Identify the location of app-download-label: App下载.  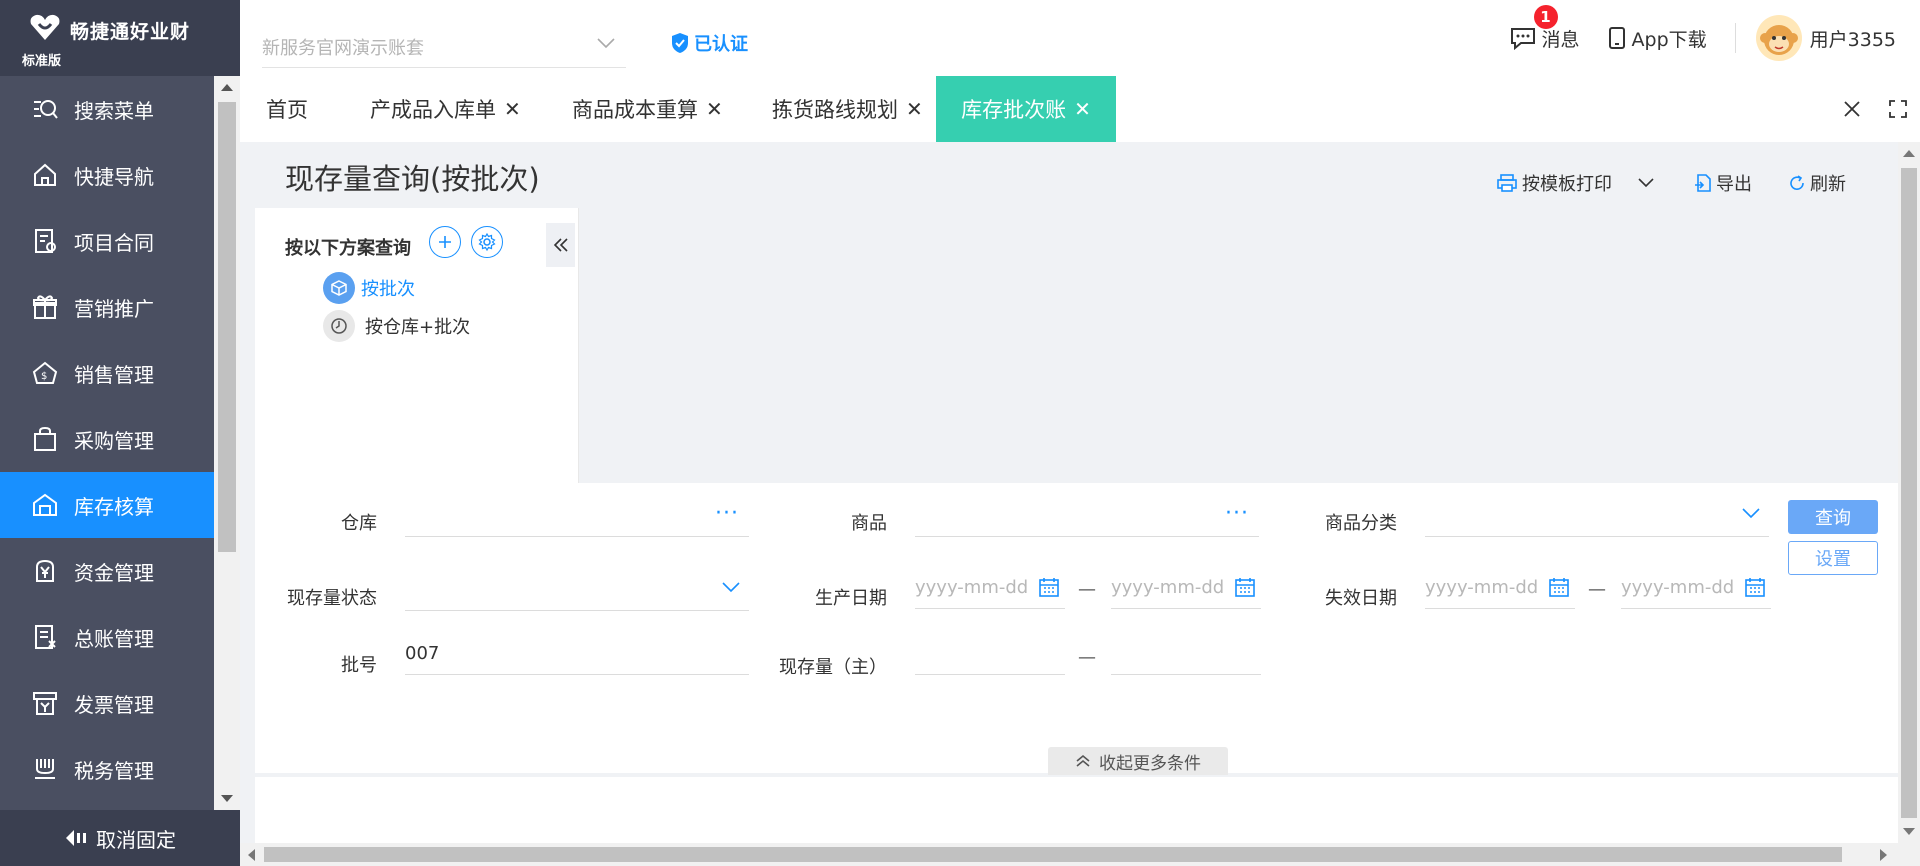
(1669, 39).